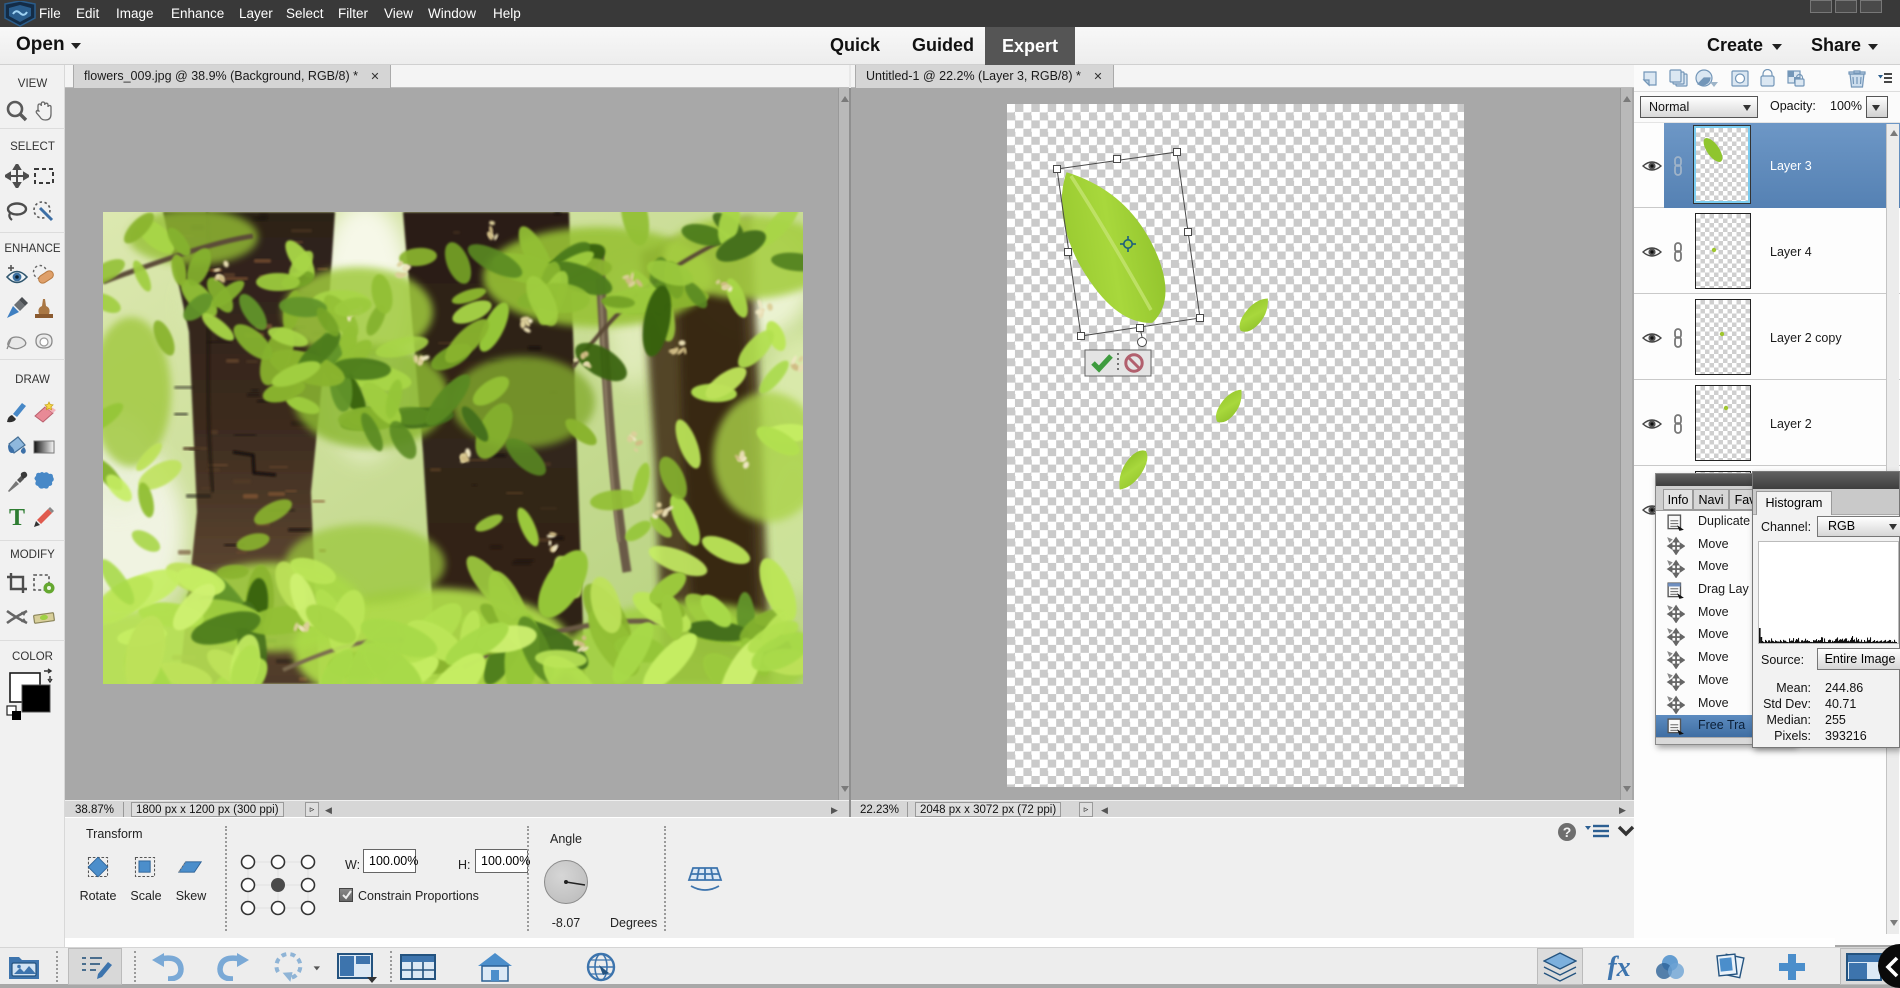 Image resolution: width=1900 pixels, height=988 pixels. What do you see at coordinates (17, 517) in the screenshot?
I see `svg-text: T` at bounding box center [17, 517].